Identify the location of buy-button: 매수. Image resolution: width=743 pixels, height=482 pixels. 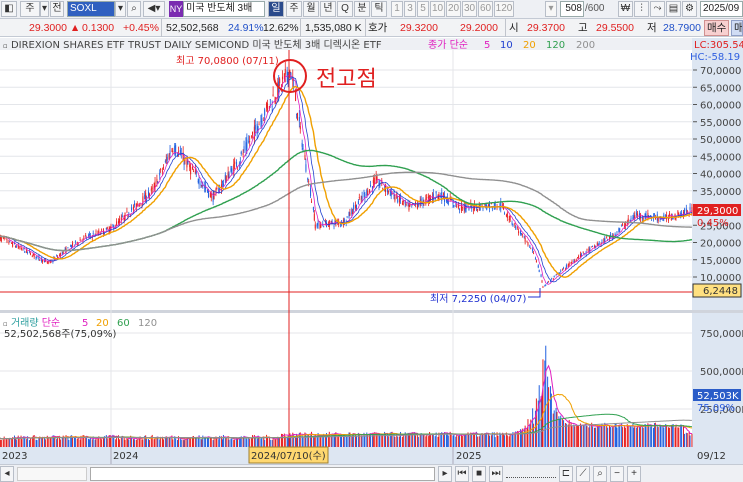
(717, 28).